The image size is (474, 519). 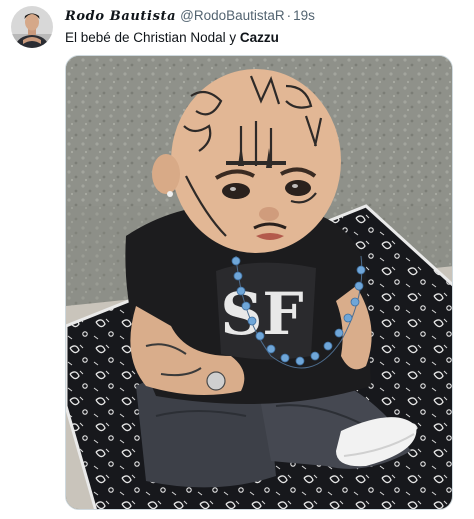 I want to click on display-name: Rodo Bautista, so click(x=120, y=16).